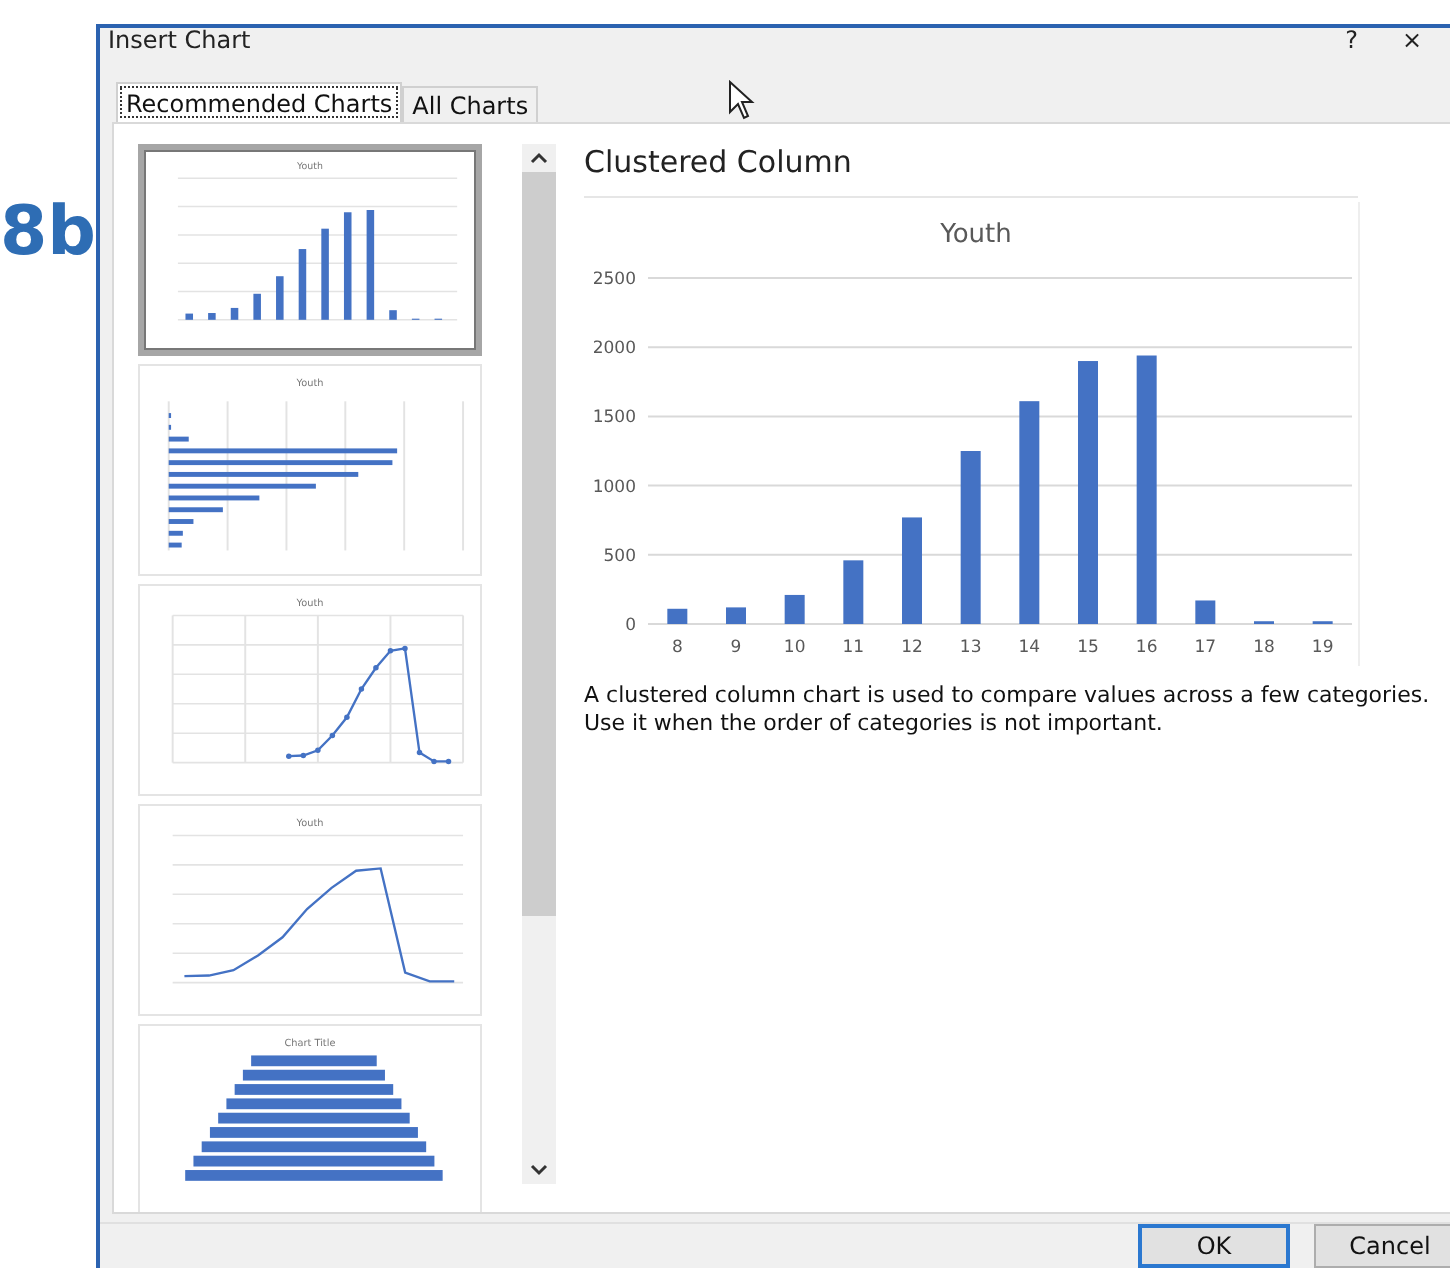  Describe the element at coordinates (794, 648) in the screenshot. I see `x-tick-label: 10` at that location.